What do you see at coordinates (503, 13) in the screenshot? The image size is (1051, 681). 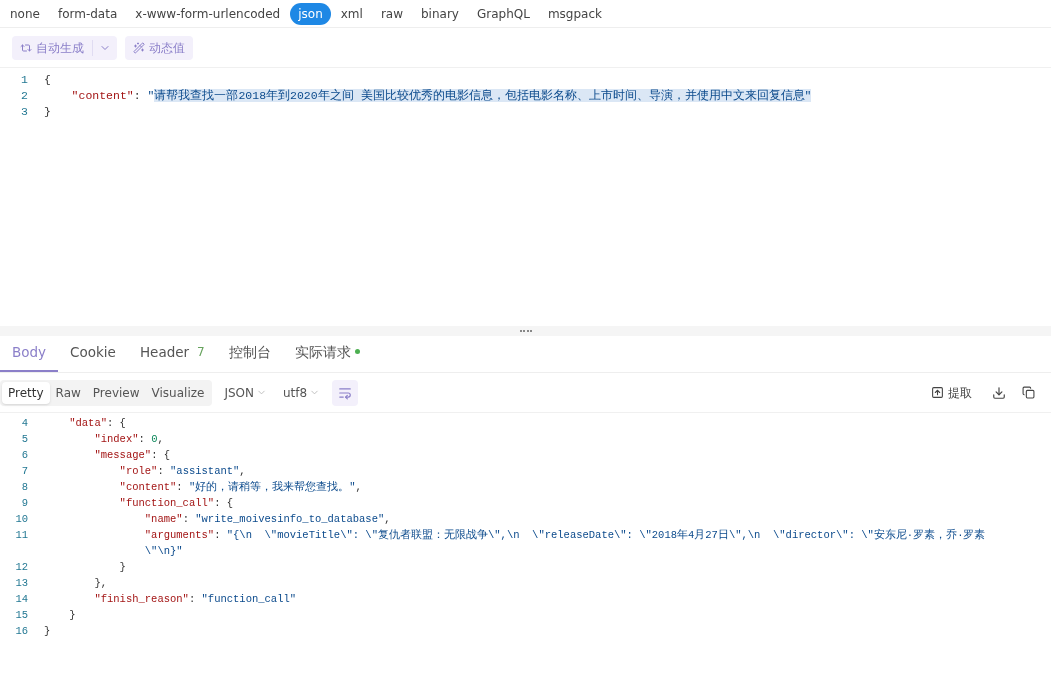 I see `body-type-tab: GraphQL` at bounding box center [503, 13].